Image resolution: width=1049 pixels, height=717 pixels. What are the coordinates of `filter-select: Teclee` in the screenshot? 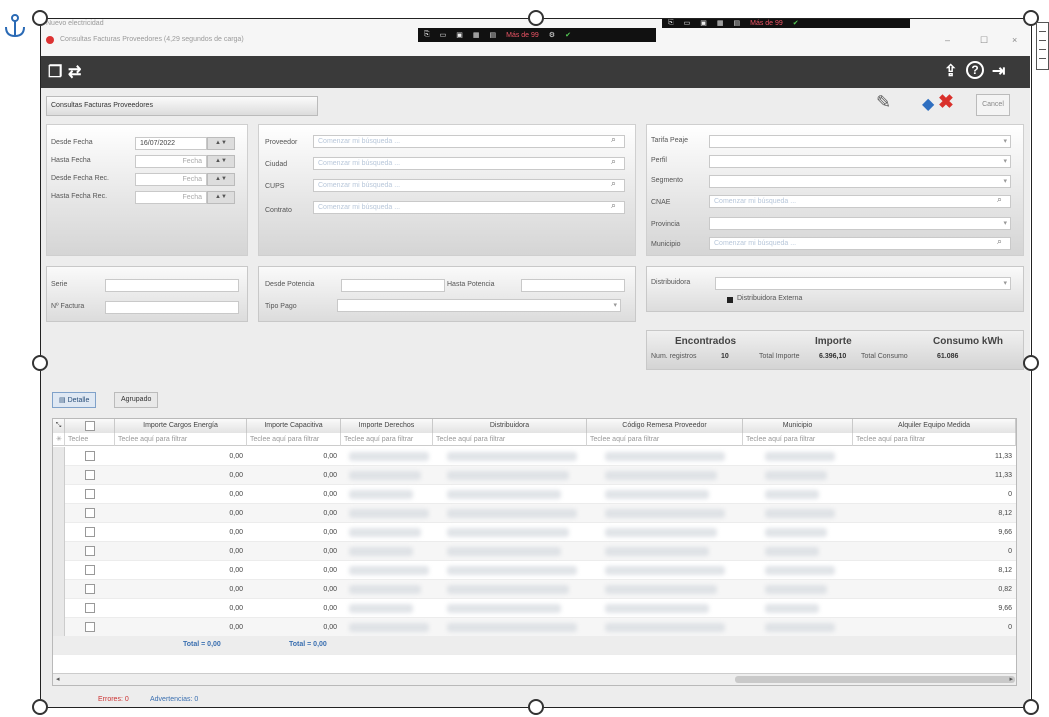 It's located at (90, 439).